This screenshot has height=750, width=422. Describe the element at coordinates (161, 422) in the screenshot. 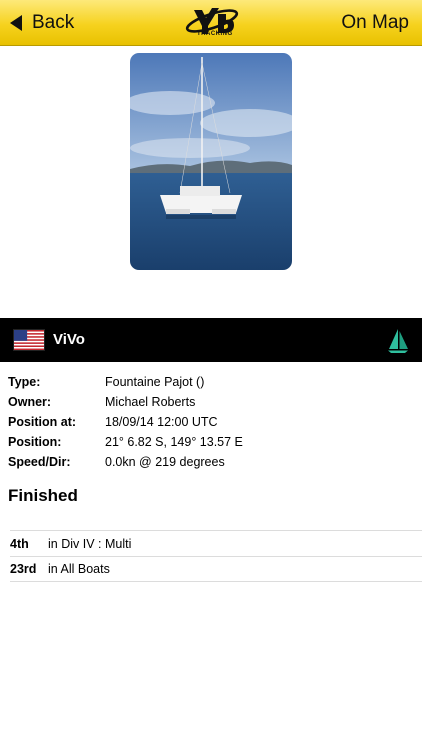

I see `detail-value: 18/09/14 12:00 UTC` at that location.